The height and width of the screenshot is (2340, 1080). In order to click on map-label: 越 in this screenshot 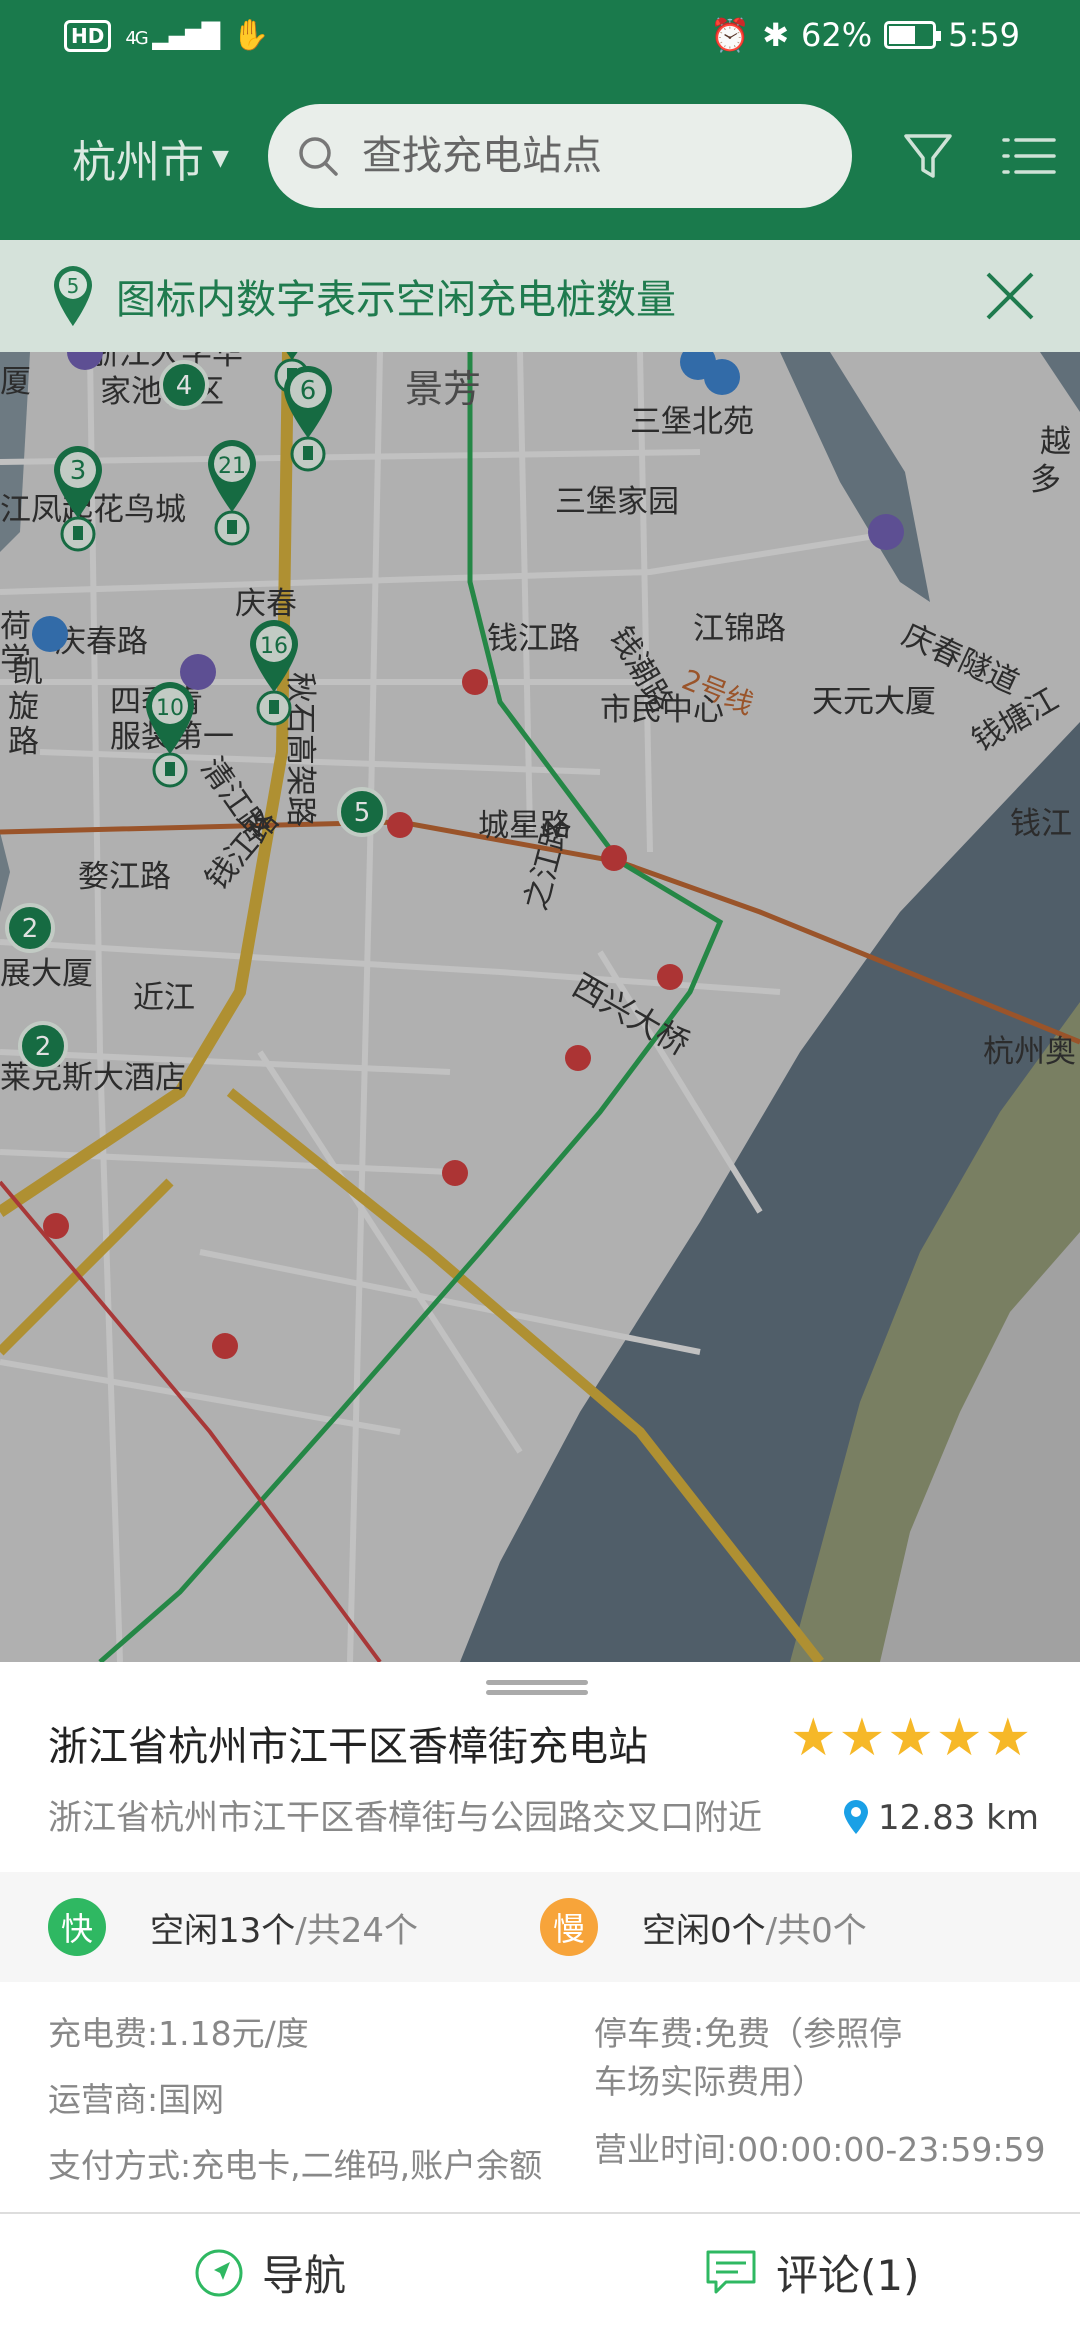, I will do `click(1055, 442)`.